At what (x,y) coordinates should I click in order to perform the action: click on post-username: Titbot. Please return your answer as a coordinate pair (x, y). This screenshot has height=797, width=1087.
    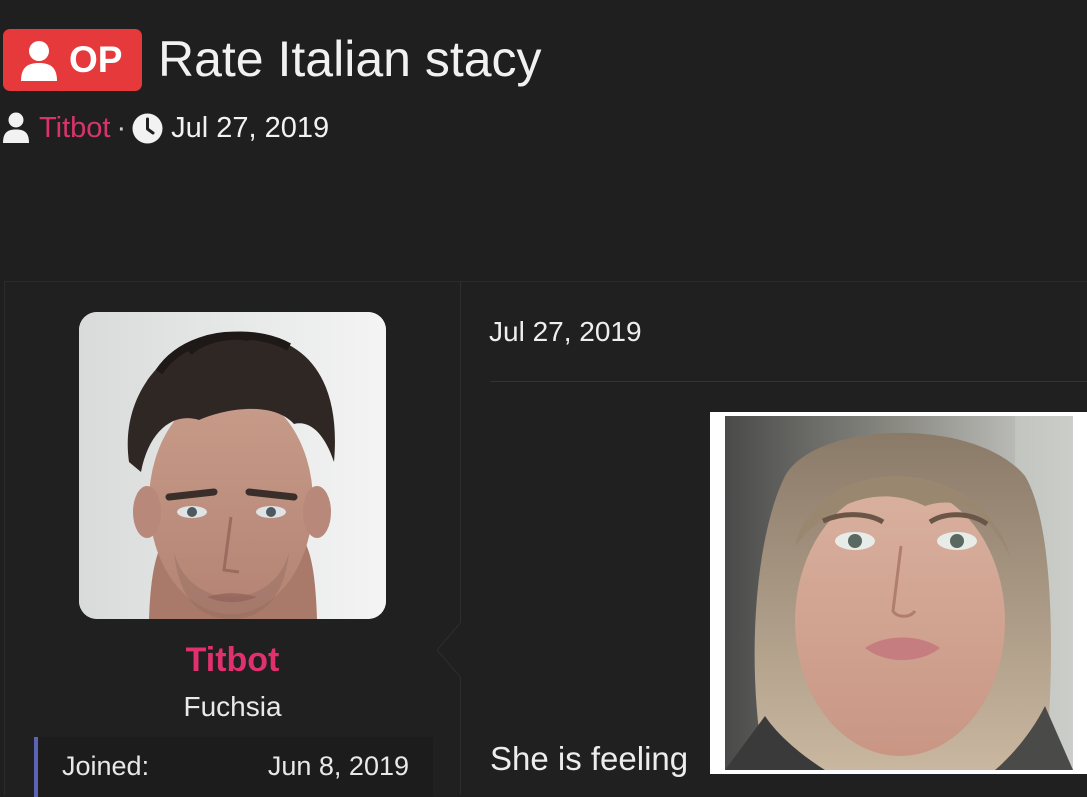
    Looking at the image, I should click on (232, 660).